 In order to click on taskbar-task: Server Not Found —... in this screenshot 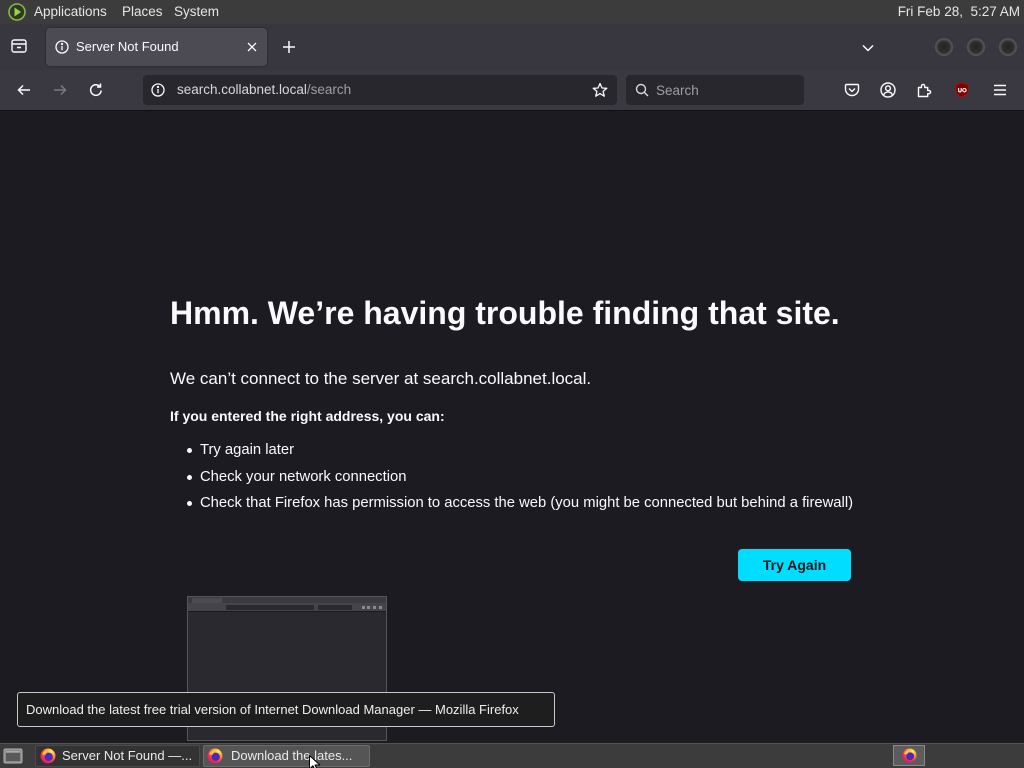, I will do `click(117, 756)`.